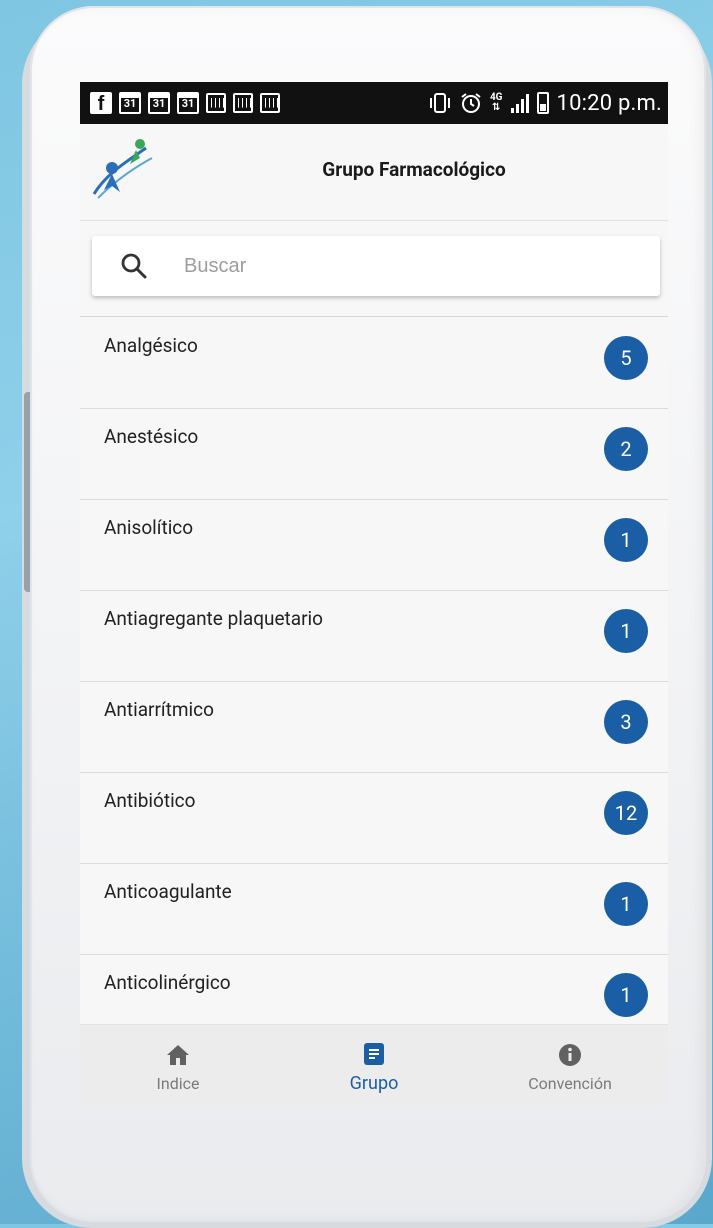  Describe the element at coordinates (374, 727) in the screenshot. I see `list-item: Antiarrítmico 3` at that location.